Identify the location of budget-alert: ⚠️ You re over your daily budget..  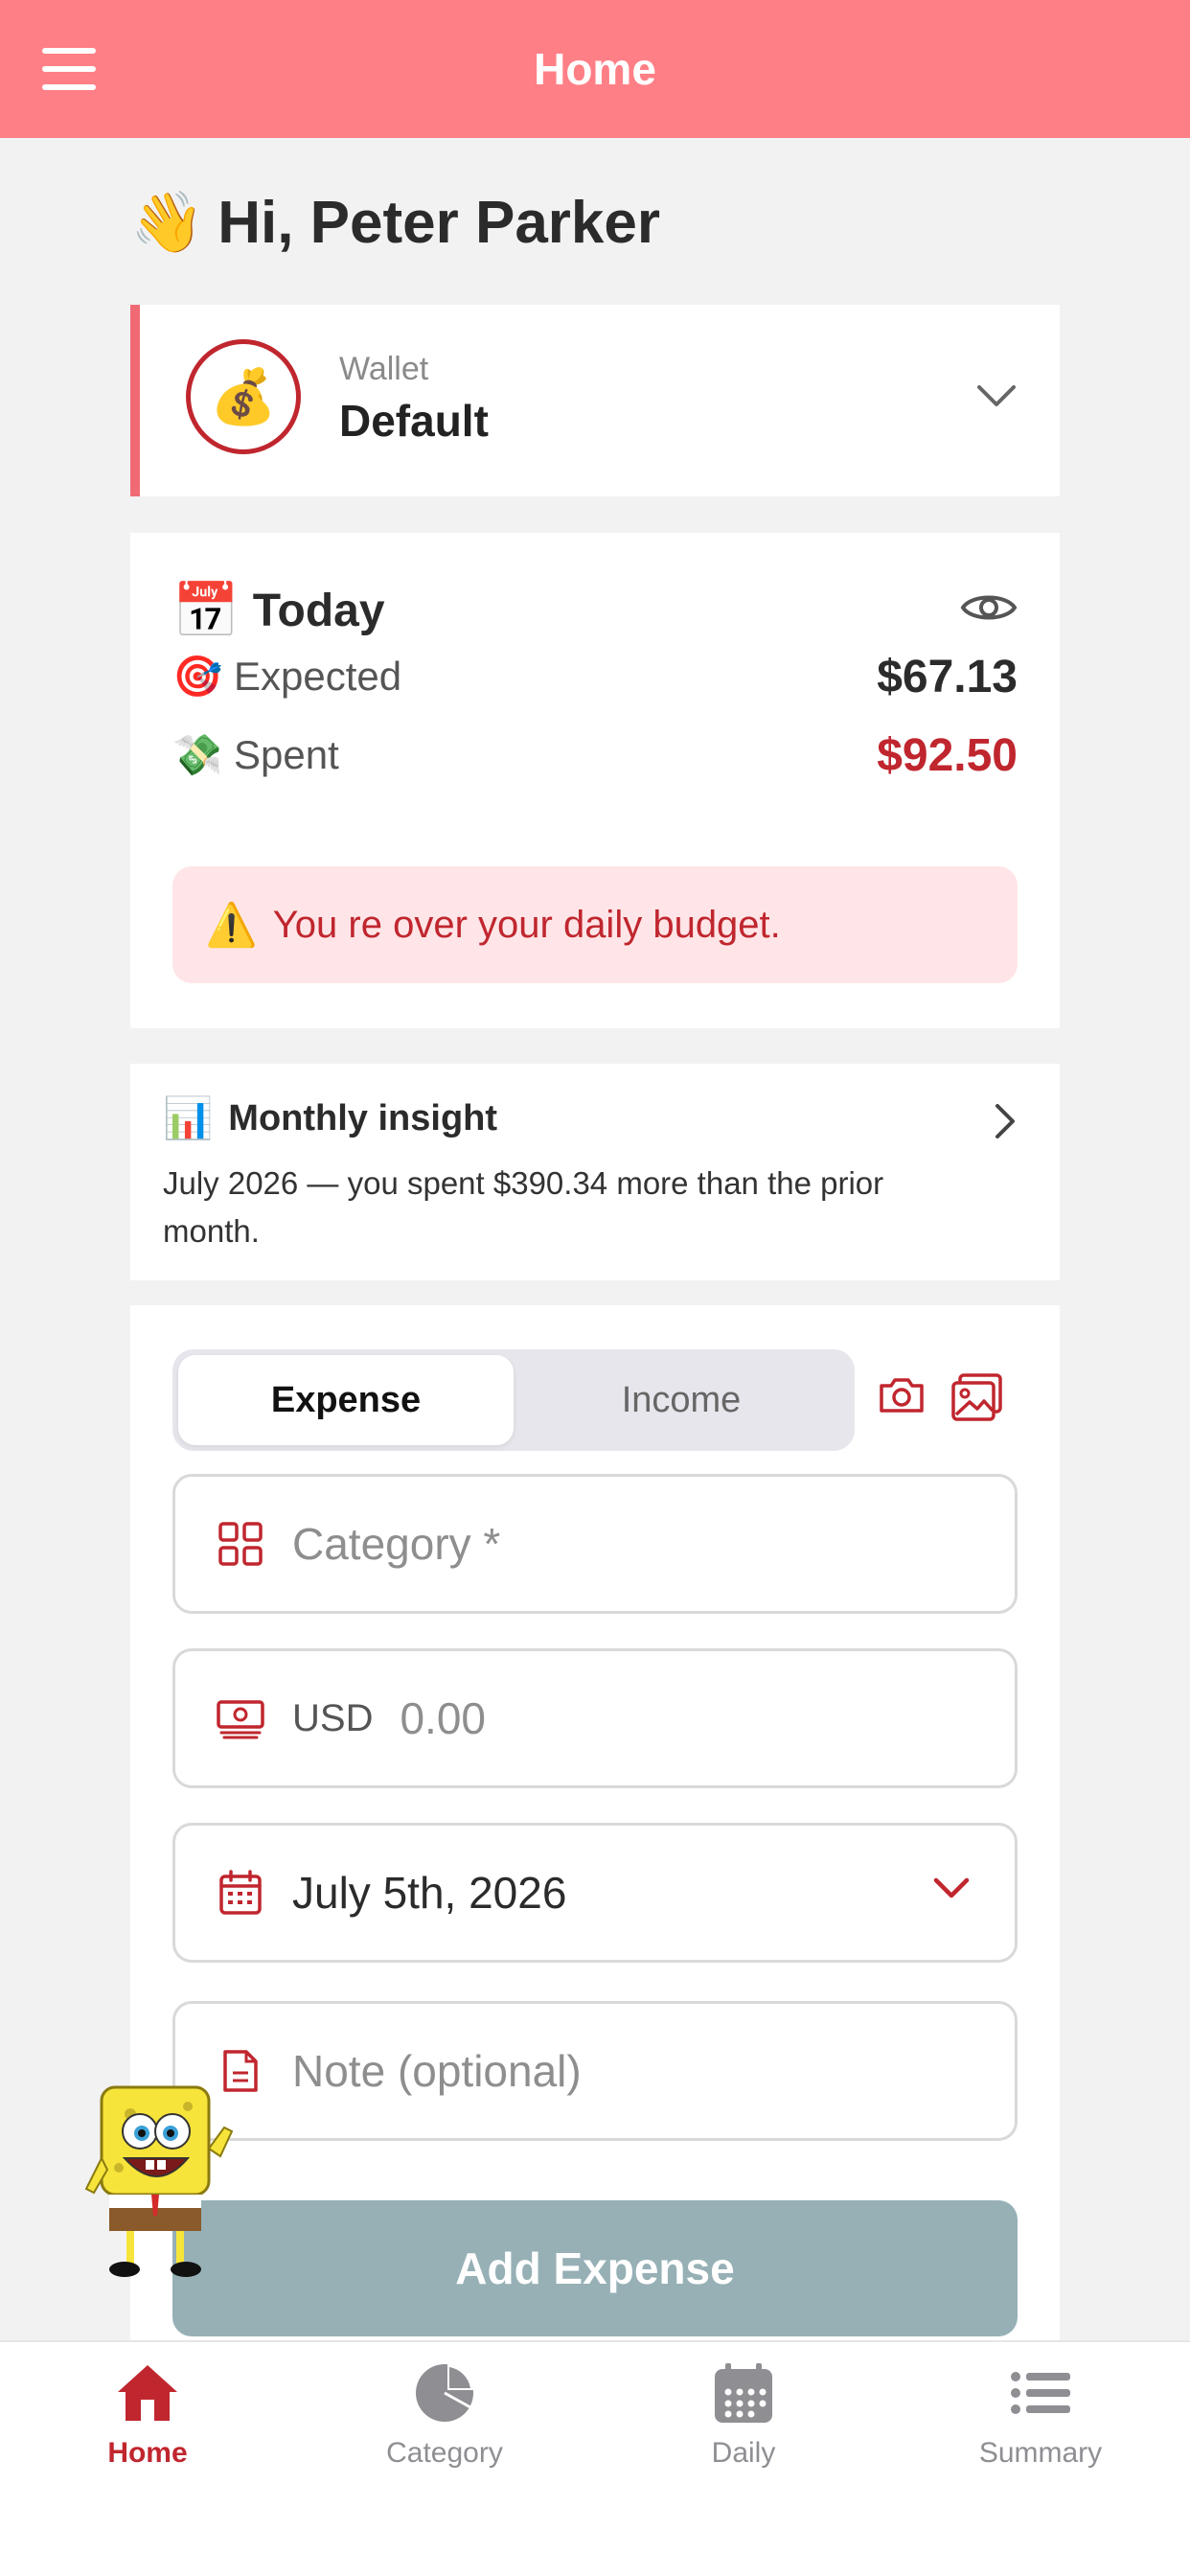
(595, 924).